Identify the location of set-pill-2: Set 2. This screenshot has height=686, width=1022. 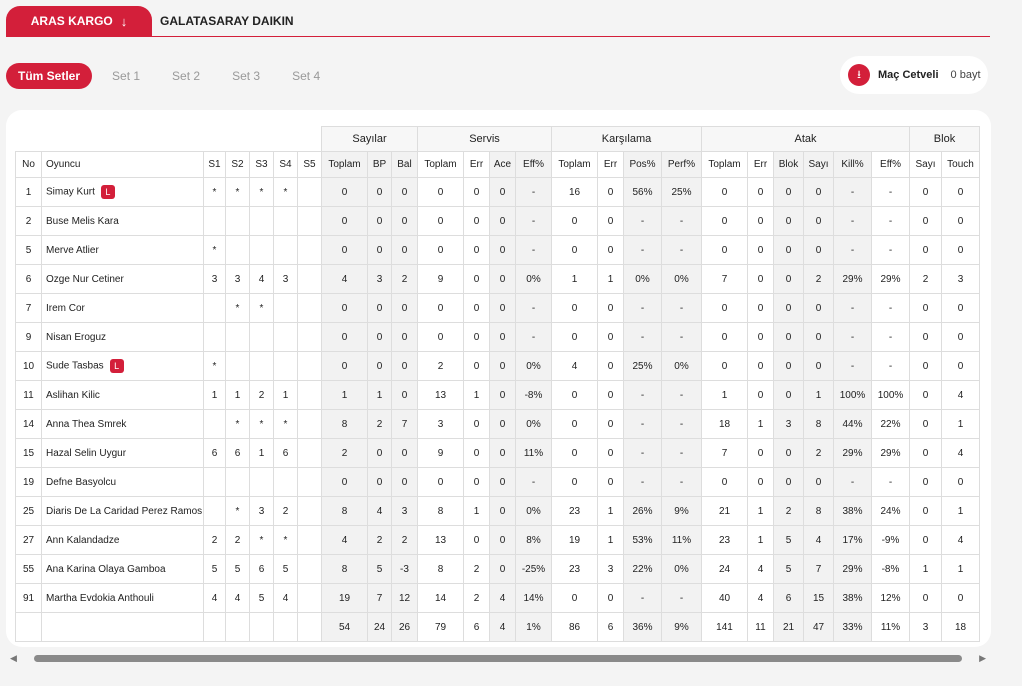
(186, 76).